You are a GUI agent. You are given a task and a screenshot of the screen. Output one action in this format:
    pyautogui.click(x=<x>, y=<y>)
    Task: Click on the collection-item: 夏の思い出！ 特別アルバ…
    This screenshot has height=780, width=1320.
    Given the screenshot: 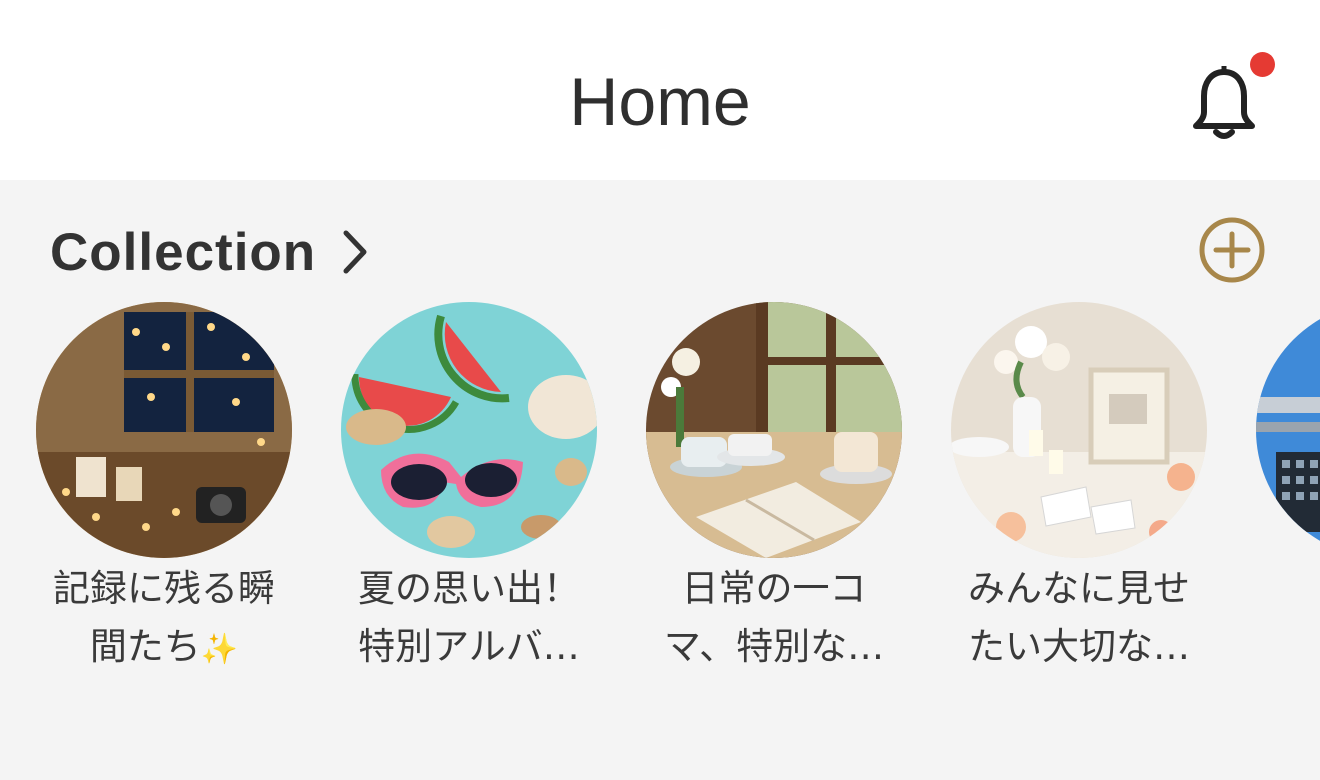 What is the action you would take?
    pyautogui.click(x=469, y=485)
    